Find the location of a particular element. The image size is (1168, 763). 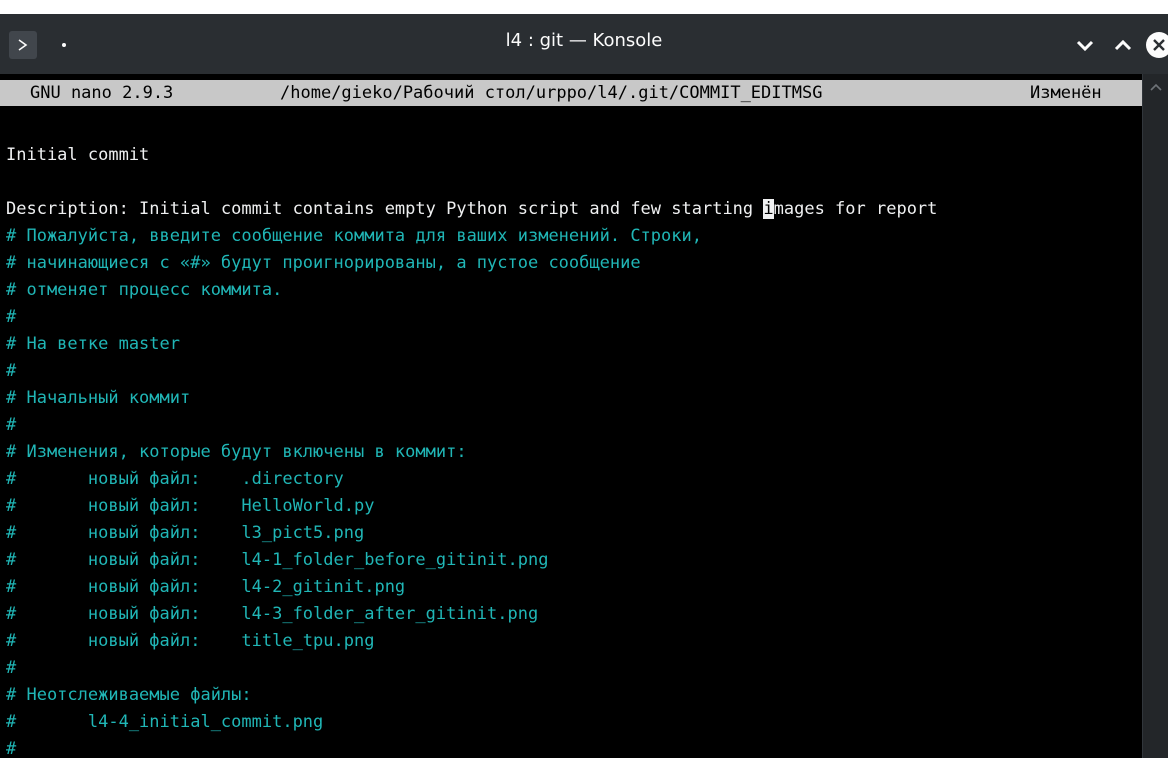

maximize-button is located at coordinates (1123, 45).